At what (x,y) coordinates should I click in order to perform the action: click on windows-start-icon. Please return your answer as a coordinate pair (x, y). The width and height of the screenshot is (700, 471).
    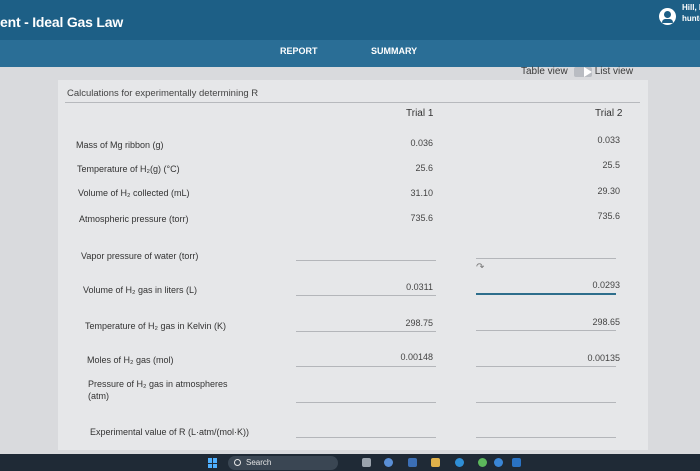
    Looking at the image, I should click on (213, 463).